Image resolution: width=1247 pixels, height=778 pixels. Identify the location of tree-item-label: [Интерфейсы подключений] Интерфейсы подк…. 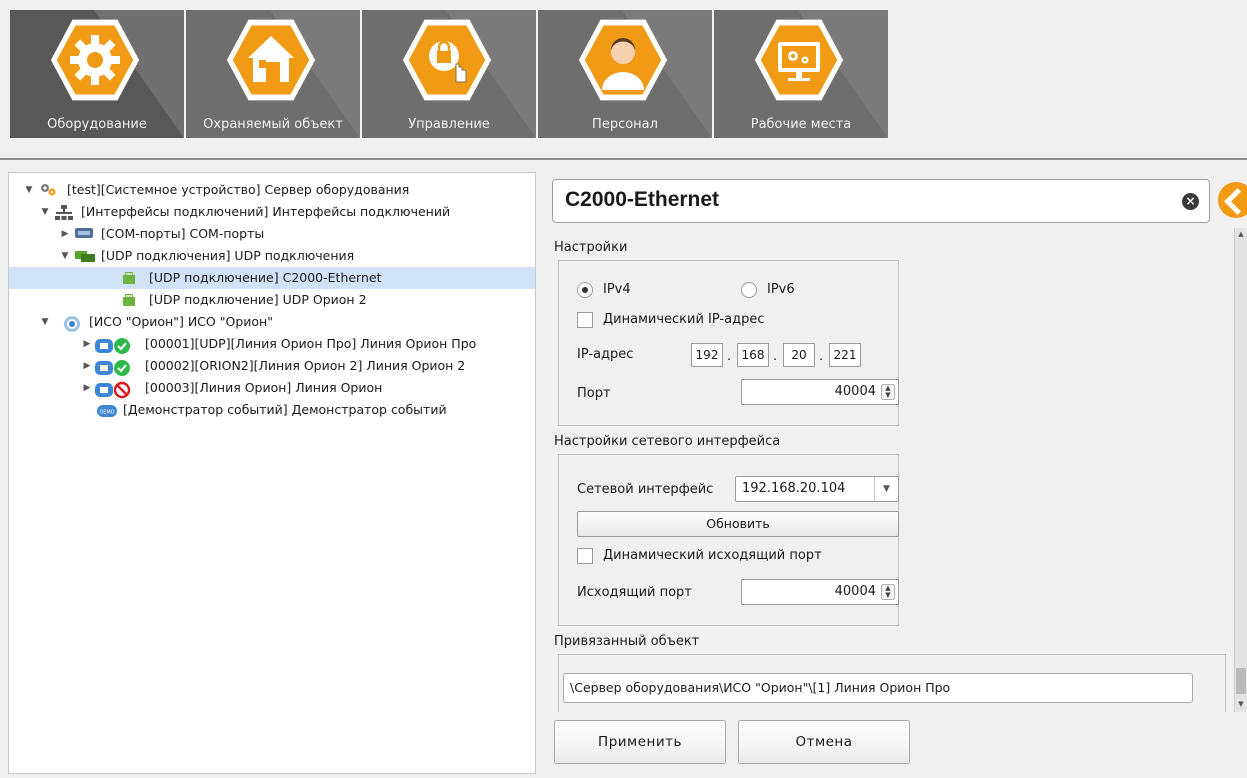
(266, 211).